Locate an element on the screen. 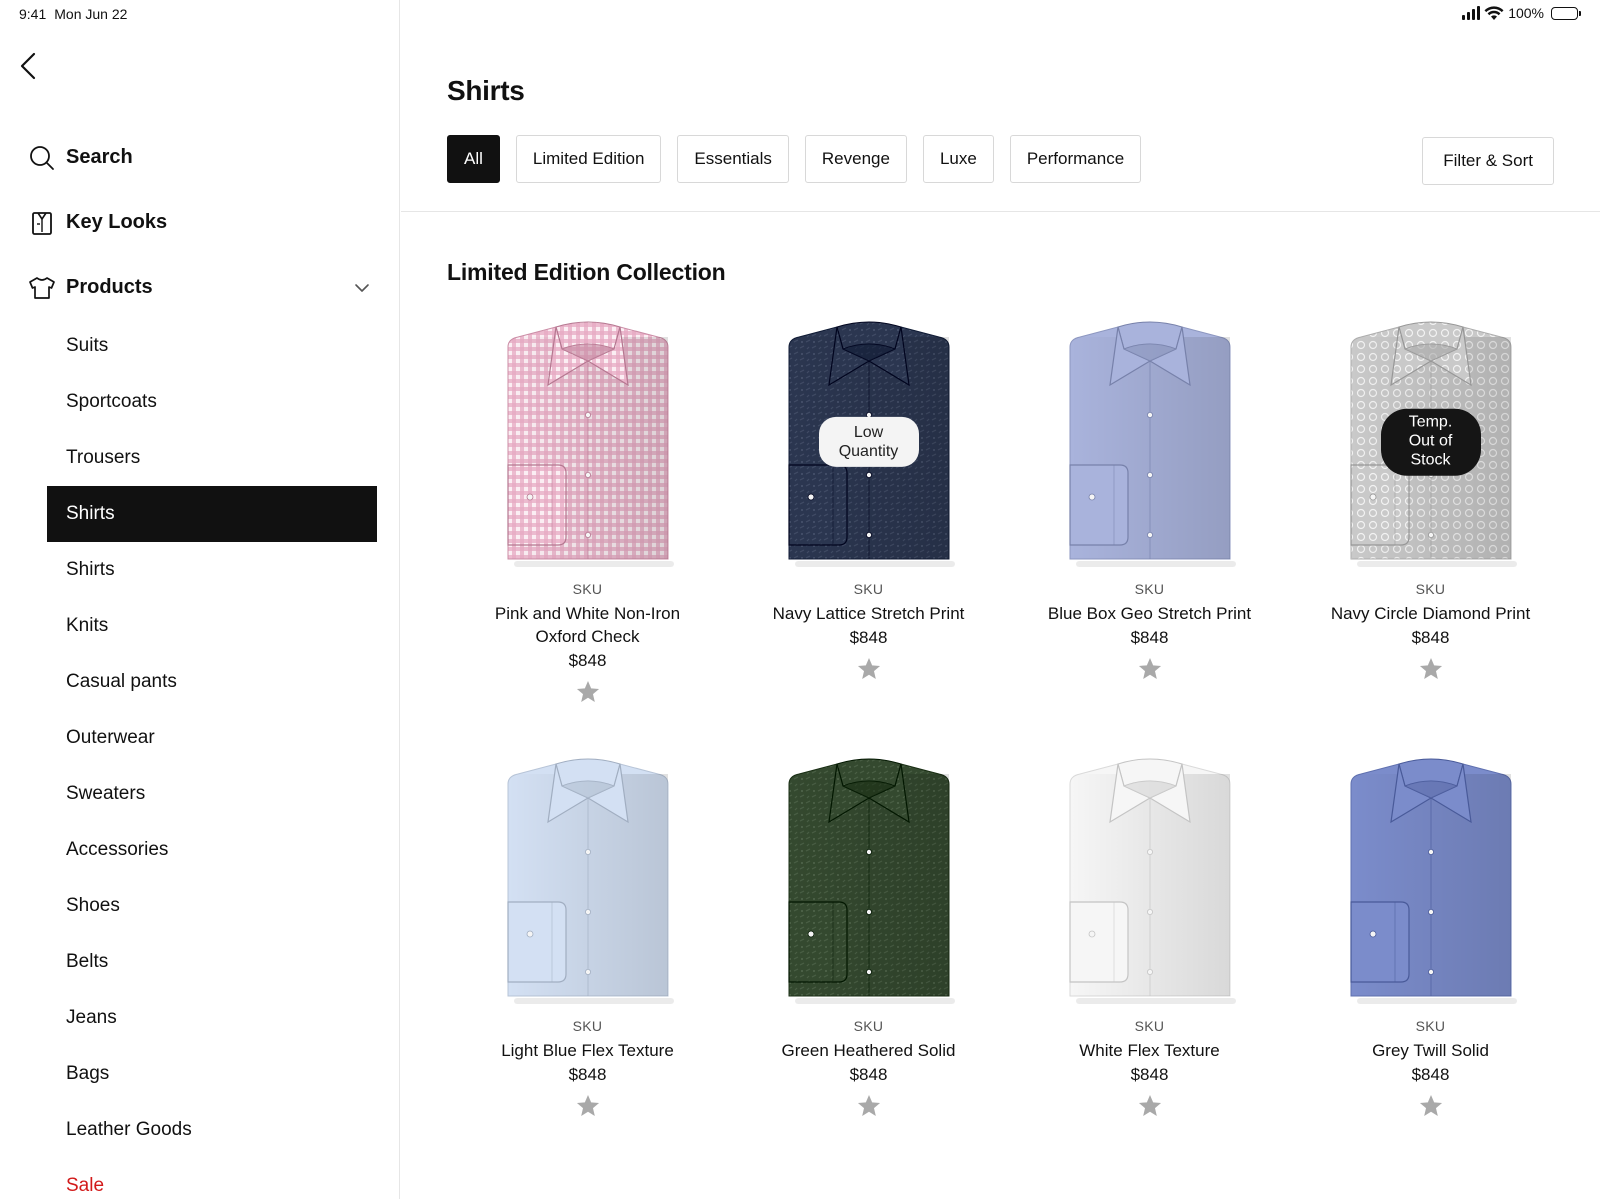  sidebar-item-key-looks: Key Looks is located at coordinates (203, 222).